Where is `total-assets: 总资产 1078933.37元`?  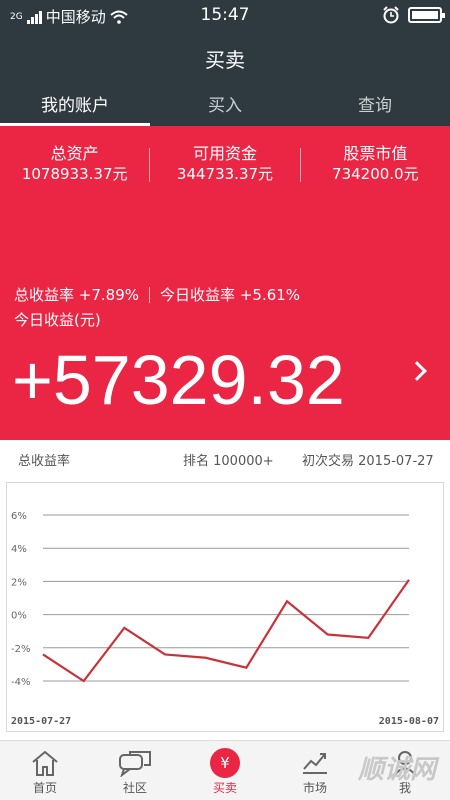
total-assets: 总资产 1078933.37元 is located at coordinates (74, 164).